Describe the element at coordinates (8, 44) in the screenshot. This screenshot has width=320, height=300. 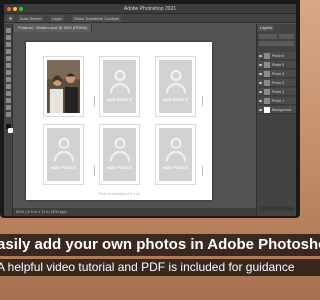
I see `lasso-tool-icon` at that location.